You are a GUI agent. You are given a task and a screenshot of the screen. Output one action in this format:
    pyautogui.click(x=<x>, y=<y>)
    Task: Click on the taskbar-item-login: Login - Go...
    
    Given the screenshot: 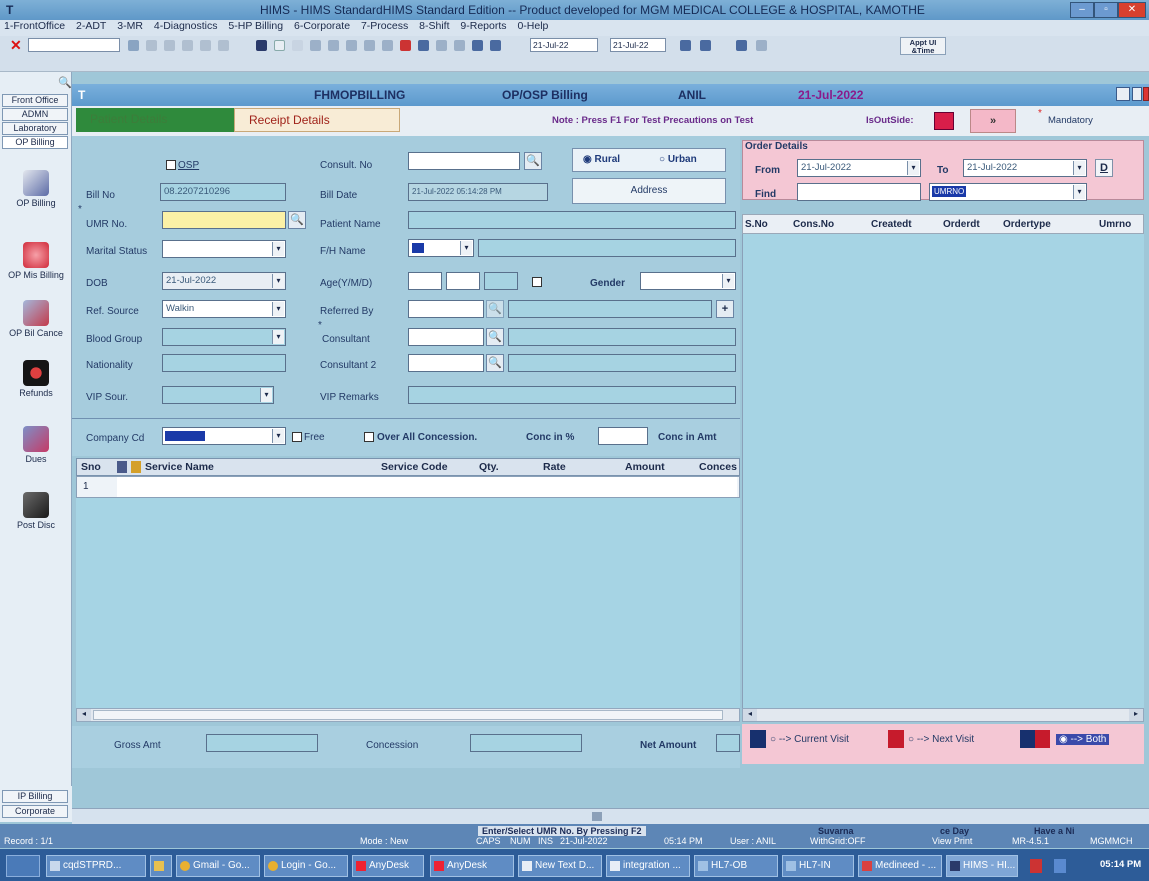 What is the action you would take?
    pyautogui.click(x=306, y=866)
    